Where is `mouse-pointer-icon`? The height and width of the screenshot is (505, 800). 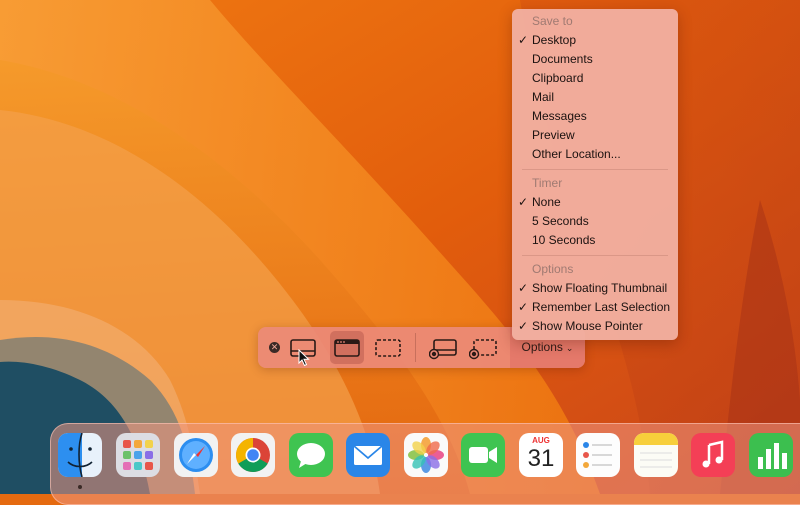 mouse-pointer-icon is located at coordinates (304, 358).